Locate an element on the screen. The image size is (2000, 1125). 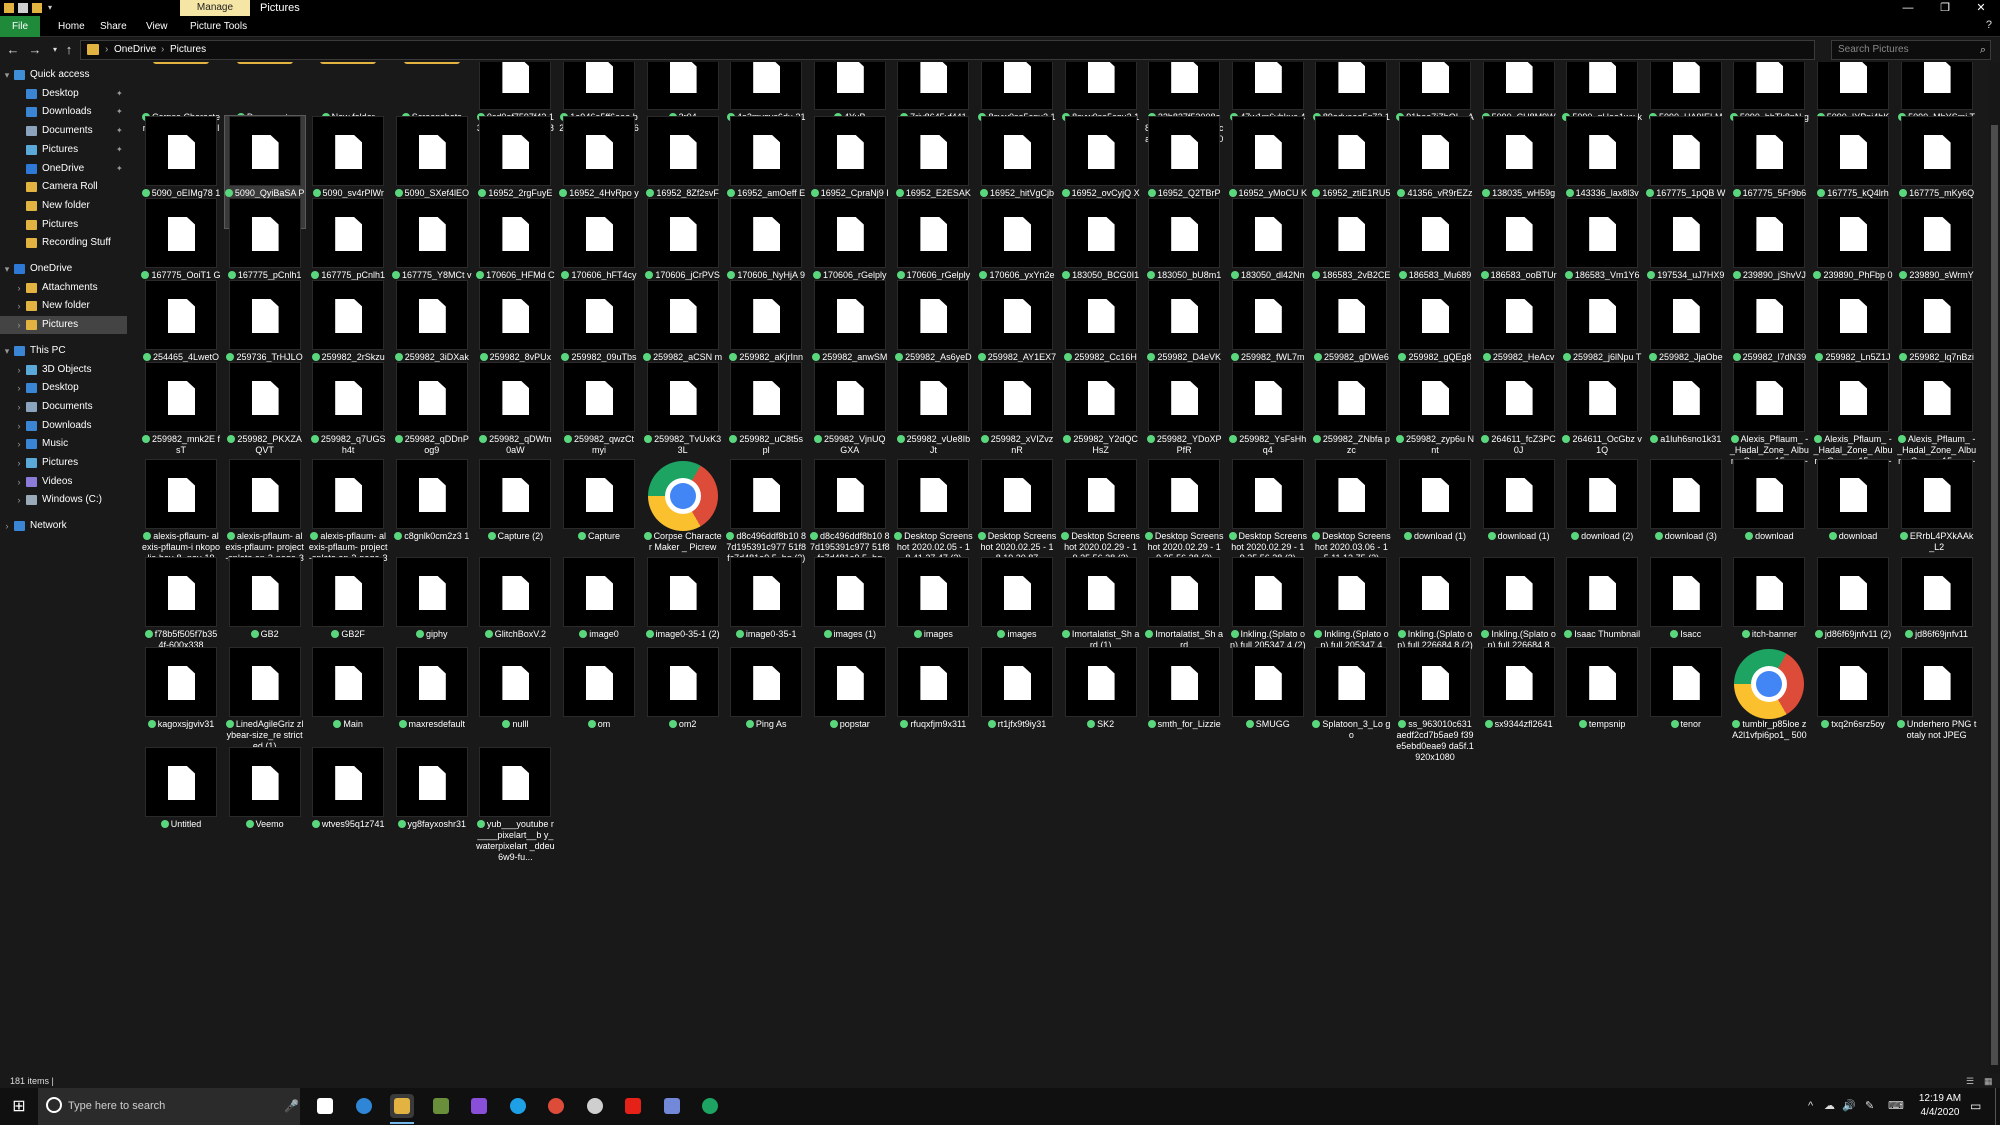
file-item: 259982_Y2dQC HsZ is located at coordinates (1101, 418).